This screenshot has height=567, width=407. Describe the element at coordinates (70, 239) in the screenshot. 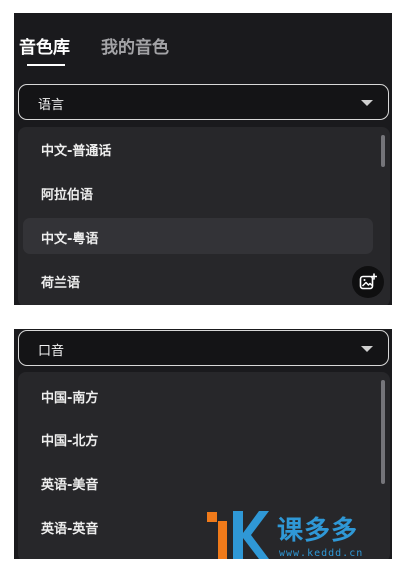

I see `option-label: 中文-粤语` at that location.